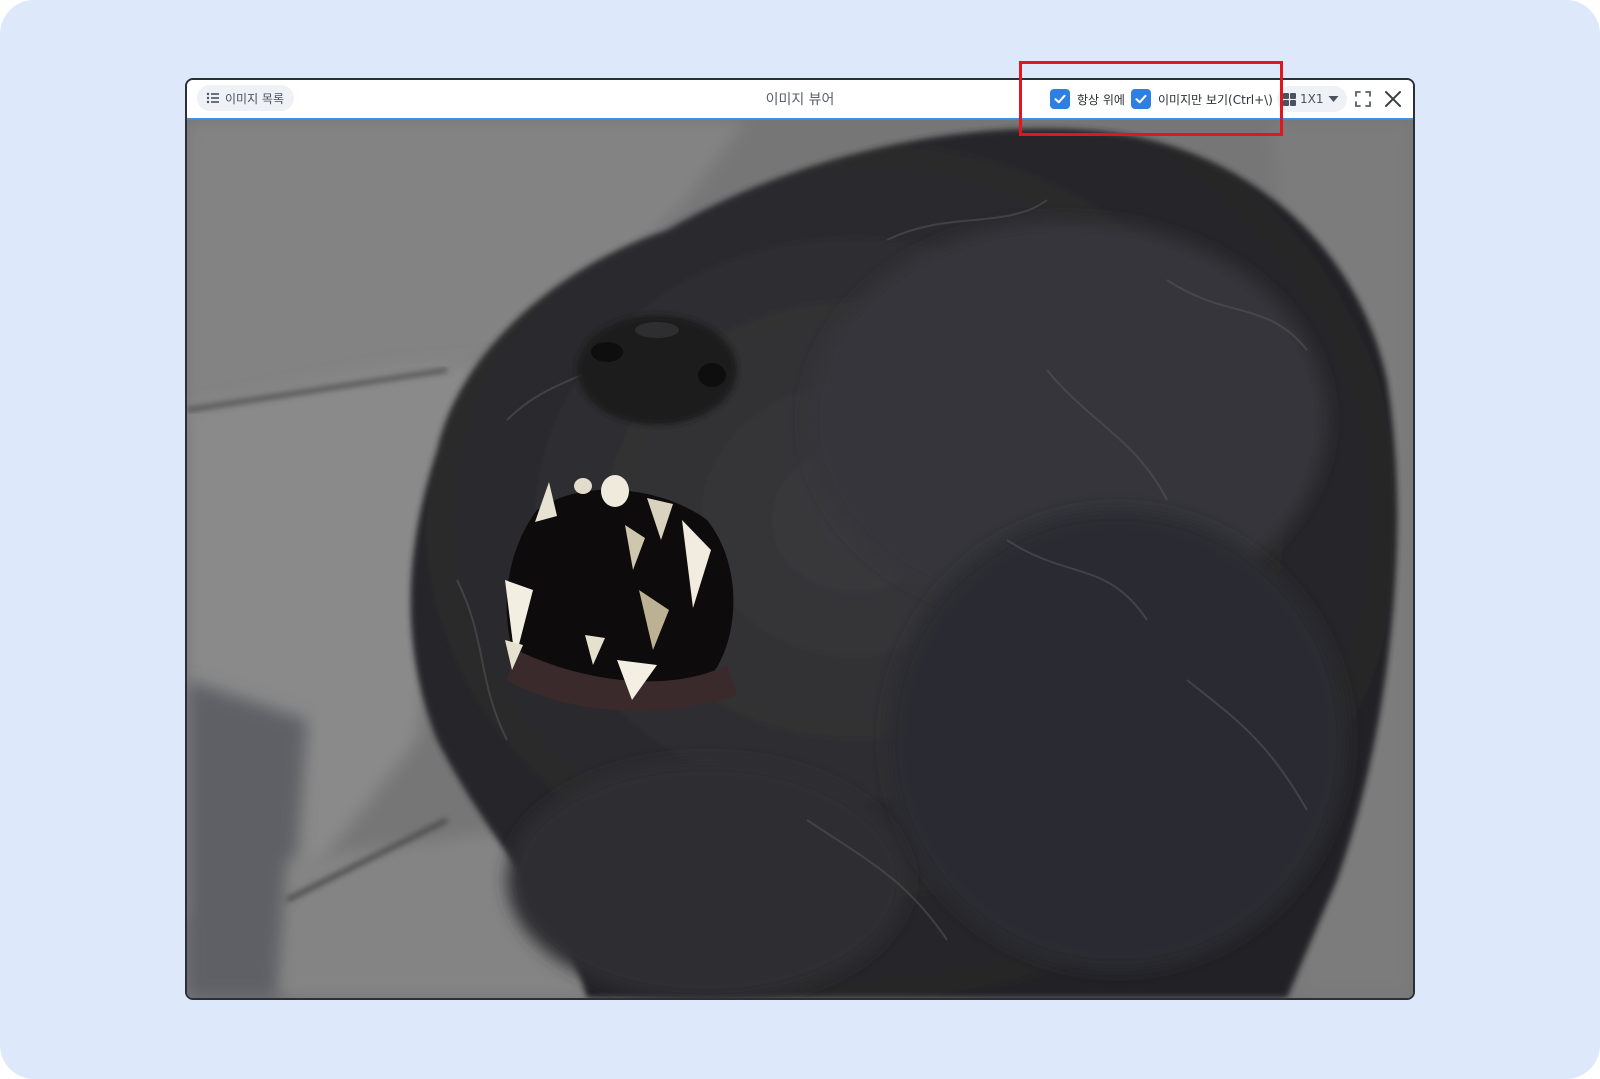 The height and width of the screenshot is (1079, 1600). I want to click on close-button, so click(1393, 99).